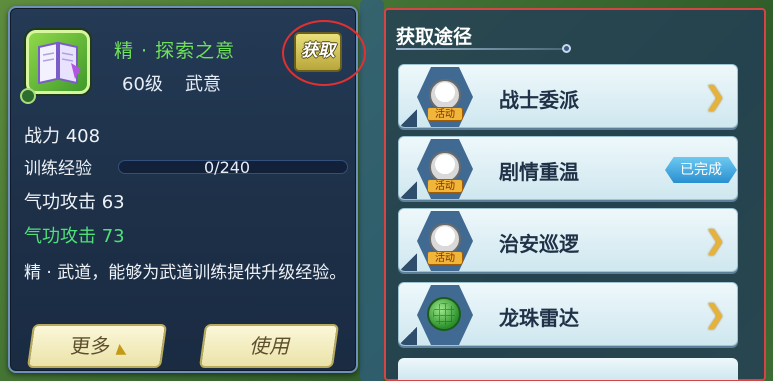 The width and height of the screenshot is (773, 381). Describe the element at coordinates (568, 369) in the screenshot. I see `next-source-row-peek` at that location.